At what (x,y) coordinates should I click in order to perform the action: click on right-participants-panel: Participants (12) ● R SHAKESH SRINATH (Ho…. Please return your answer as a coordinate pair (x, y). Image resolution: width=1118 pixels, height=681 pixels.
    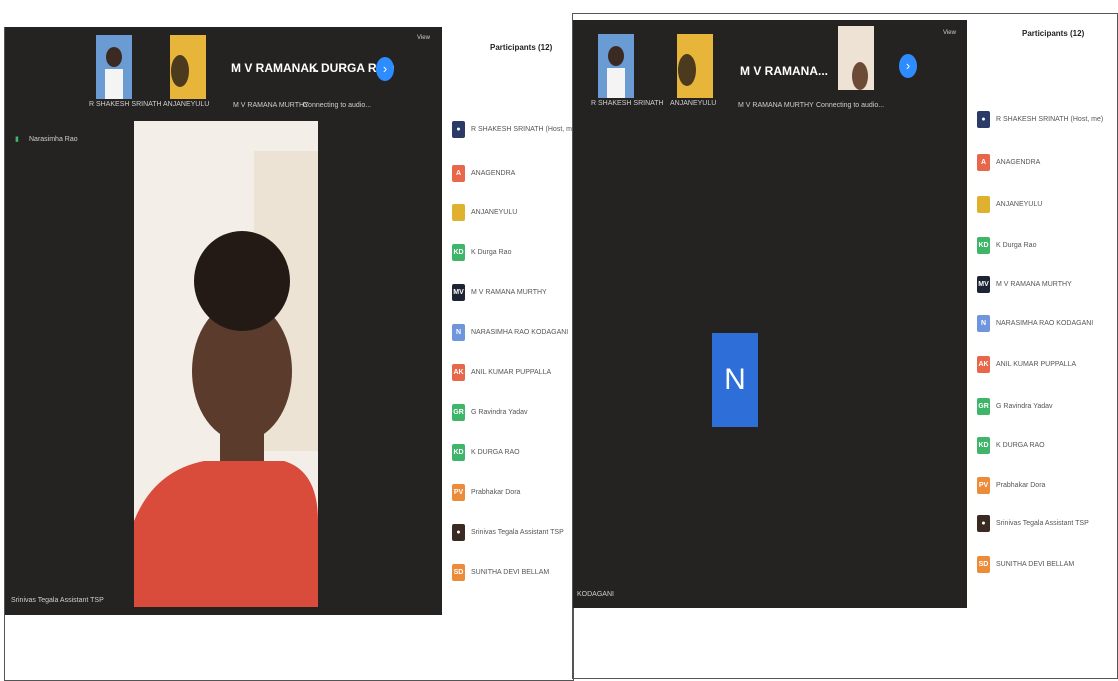
    Looking at the image, I should click on (1041, 311).